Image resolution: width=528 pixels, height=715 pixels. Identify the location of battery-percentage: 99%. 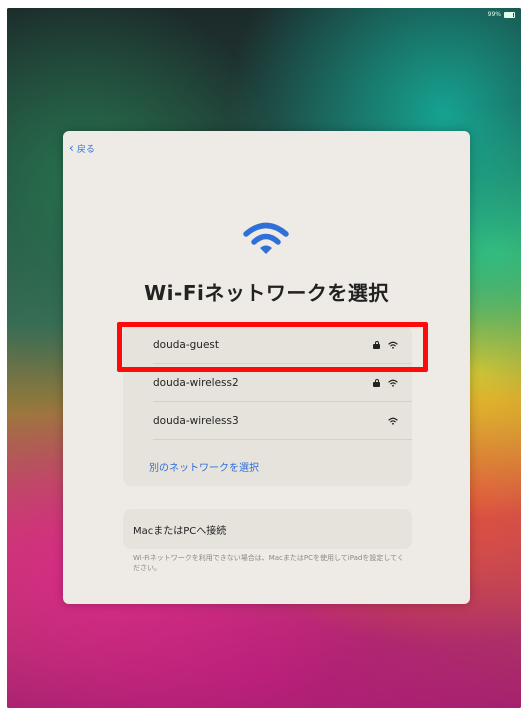
(494, 14).